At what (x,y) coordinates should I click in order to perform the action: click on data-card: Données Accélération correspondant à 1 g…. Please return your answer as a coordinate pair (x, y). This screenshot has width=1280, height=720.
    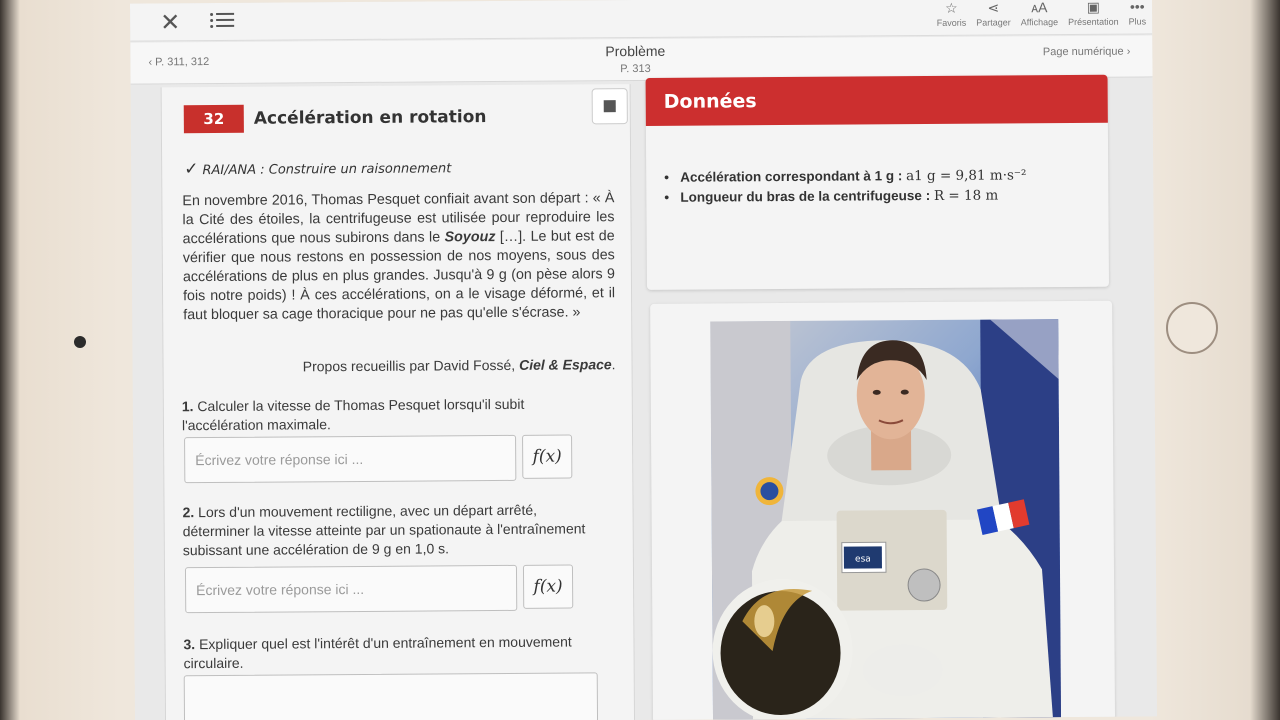
    Looking at the image, I should click on (877, 182).